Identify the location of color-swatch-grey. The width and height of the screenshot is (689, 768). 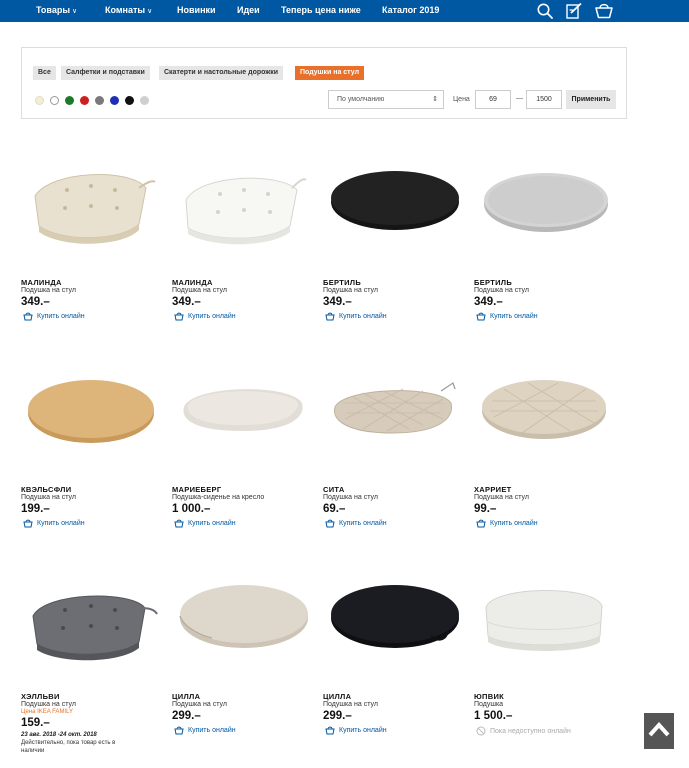
(99, 100).